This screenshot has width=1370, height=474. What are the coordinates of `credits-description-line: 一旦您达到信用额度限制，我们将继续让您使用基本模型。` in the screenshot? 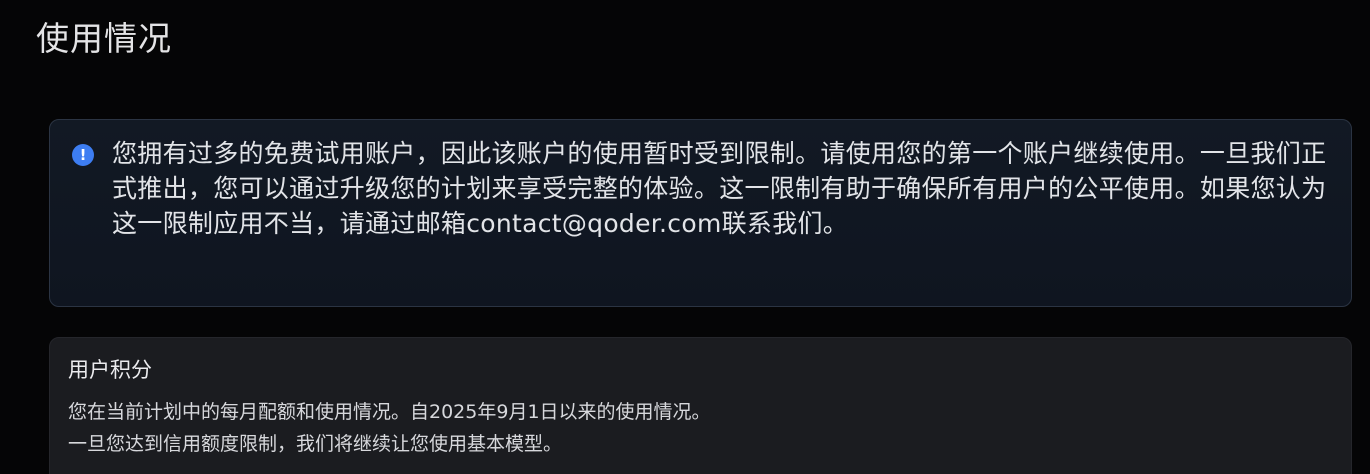 It's located at (315, 444).